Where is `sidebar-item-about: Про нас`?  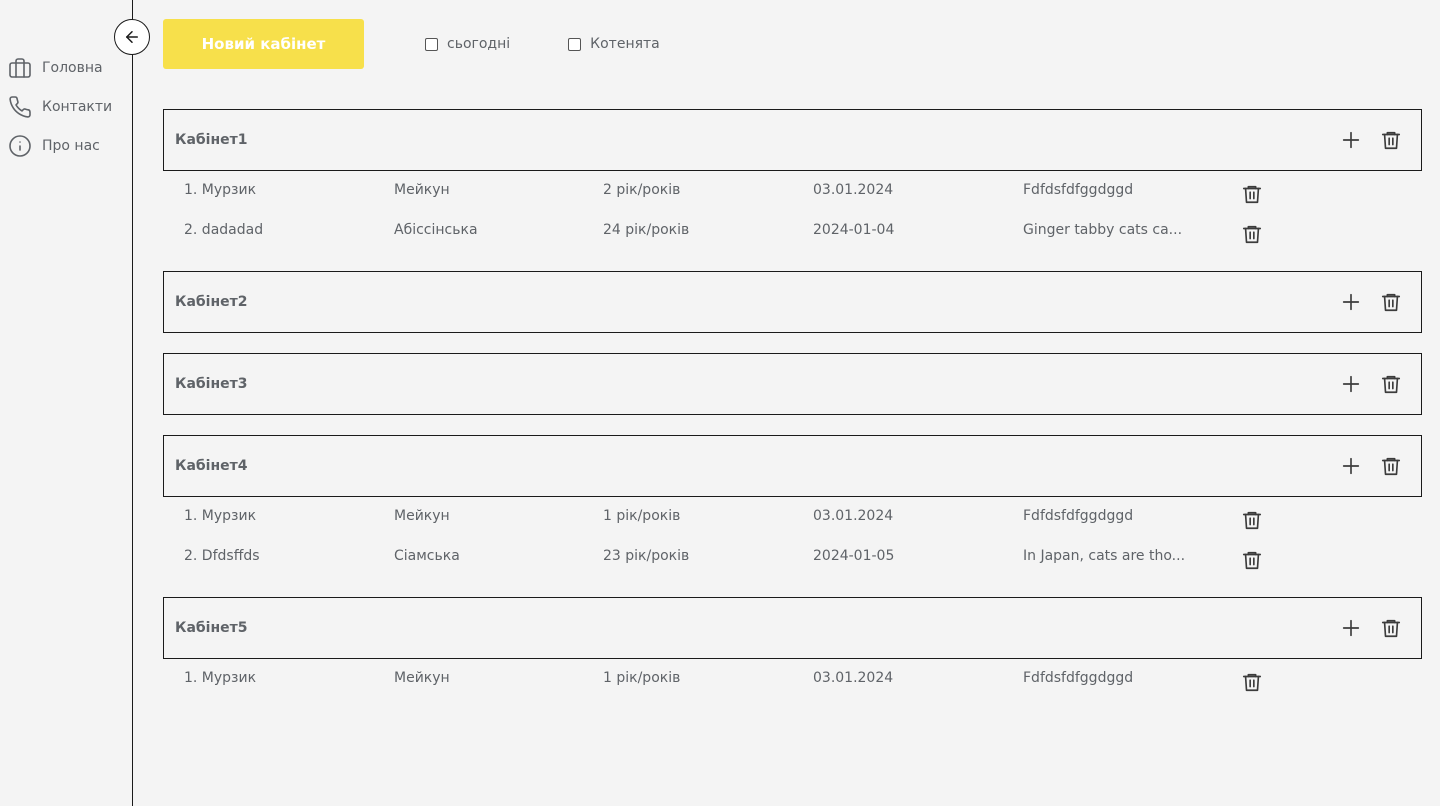 sidebar-item-about: Про нас is located at coordinates (60, 145).